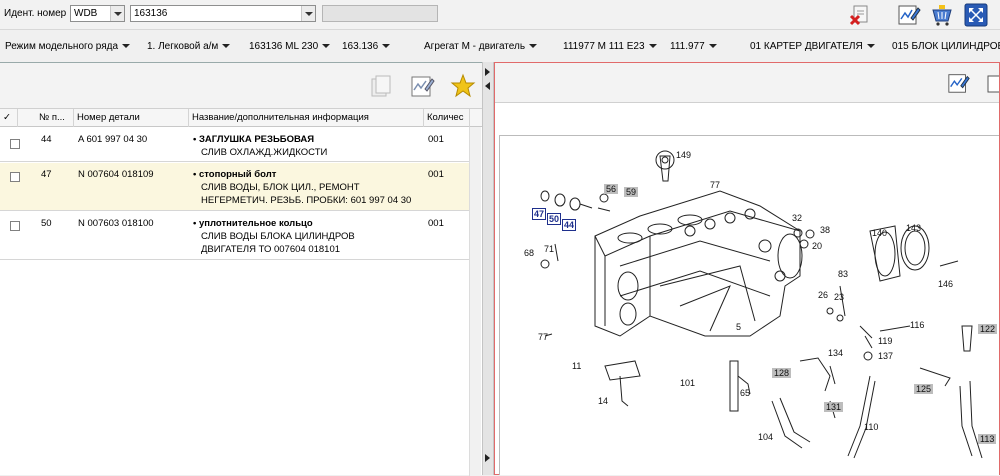  Describe the element at coordinates (549, 249) in the screenshot. I see `callout-label: 71` at that location.